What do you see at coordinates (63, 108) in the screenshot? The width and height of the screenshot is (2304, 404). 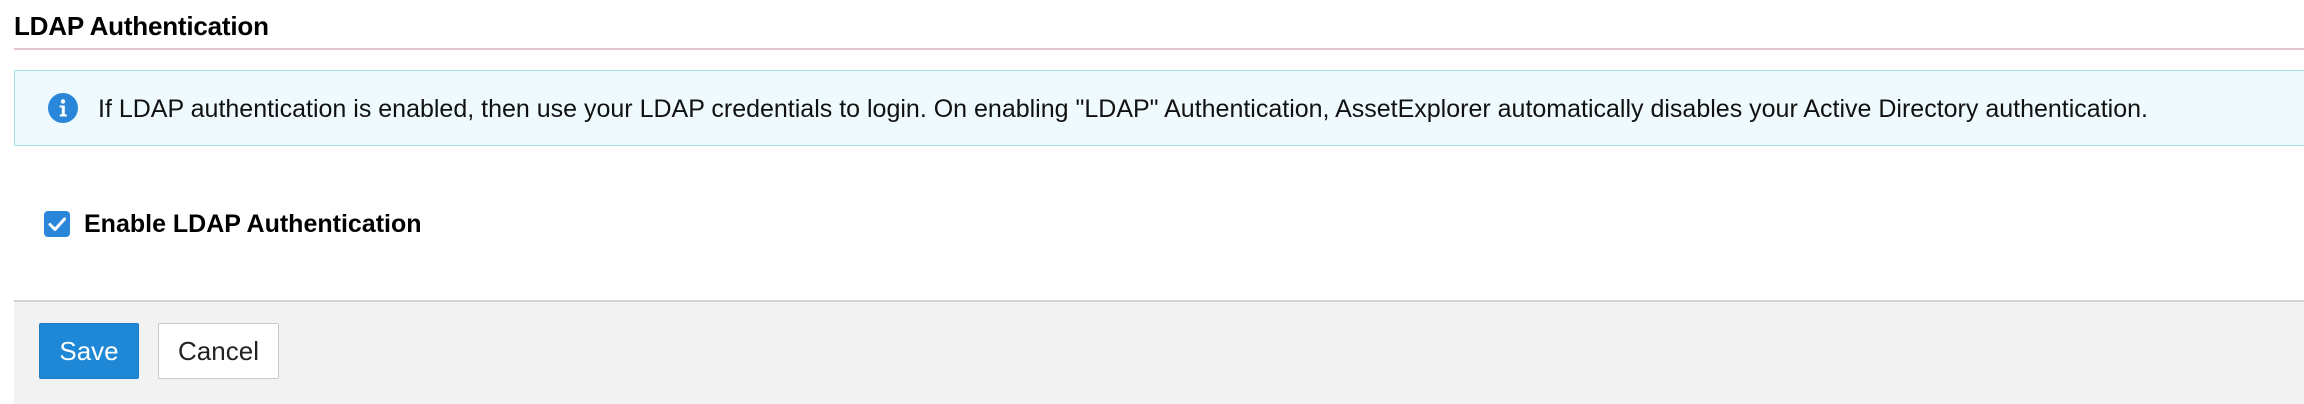 I see `info-icon` at bounding box center [63, 108].